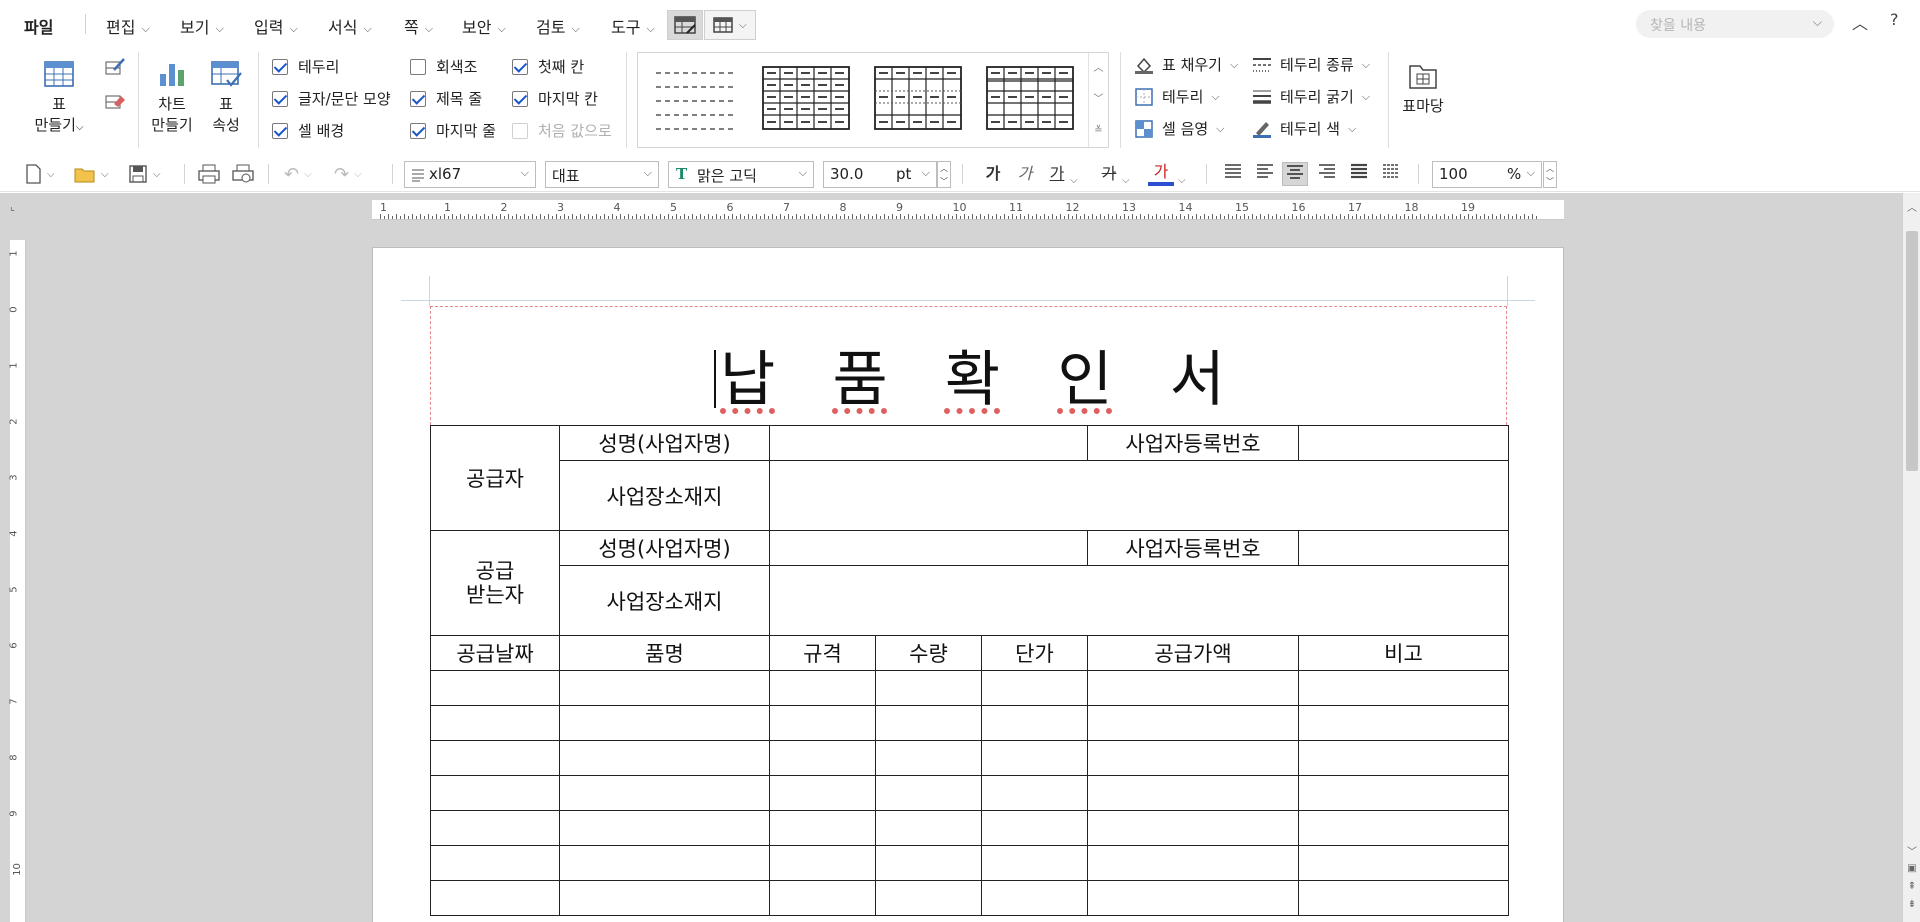 The width and height of the screenshot is (1920, 922). Describe the element at coordinates (1034, 653) in the screenshot. I see `column-header-unit-price: 단가` at that location.